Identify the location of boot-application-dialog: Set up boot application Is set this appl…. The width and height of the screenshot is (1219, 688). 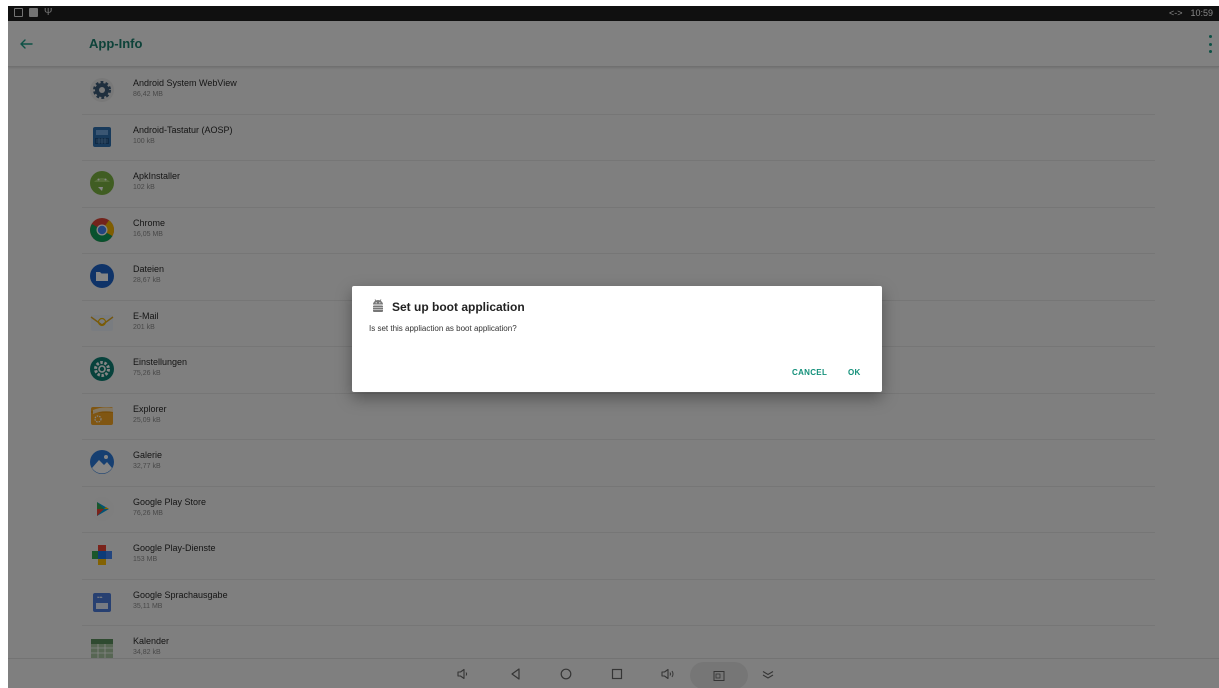
(617, 339).